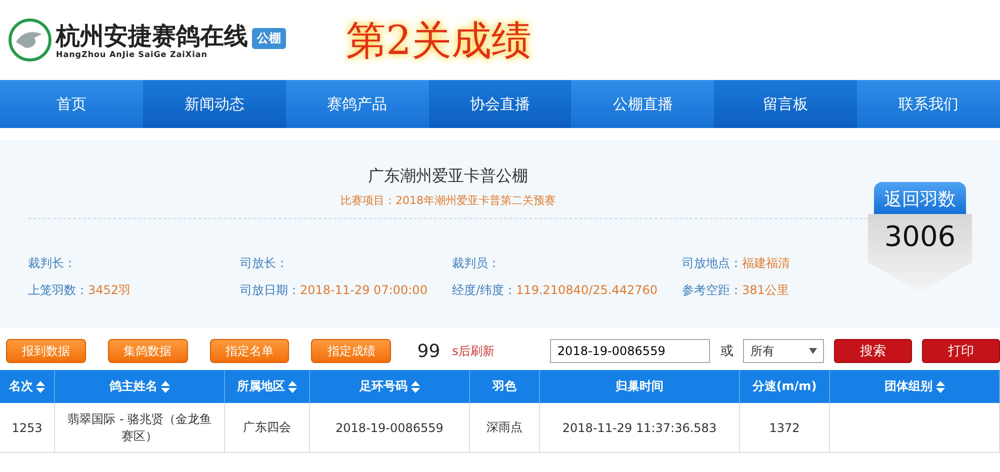 This screenshot has height=472, width=1000. What do you see at coordinates (71, 104) in the screenshot?
I see `nav-item: 首页` at bounding box center [71, 104].